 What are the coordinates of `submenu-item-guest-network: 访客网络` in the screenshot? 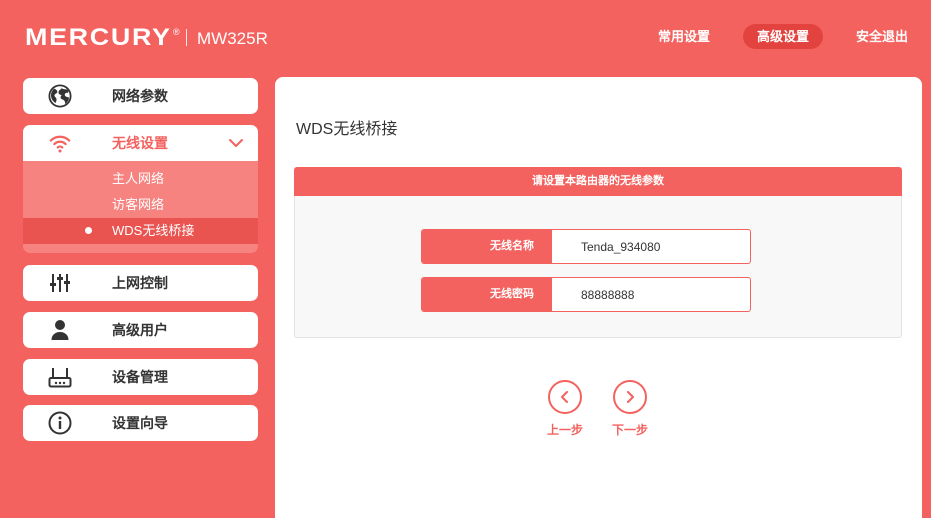 It's located at (140, 205).